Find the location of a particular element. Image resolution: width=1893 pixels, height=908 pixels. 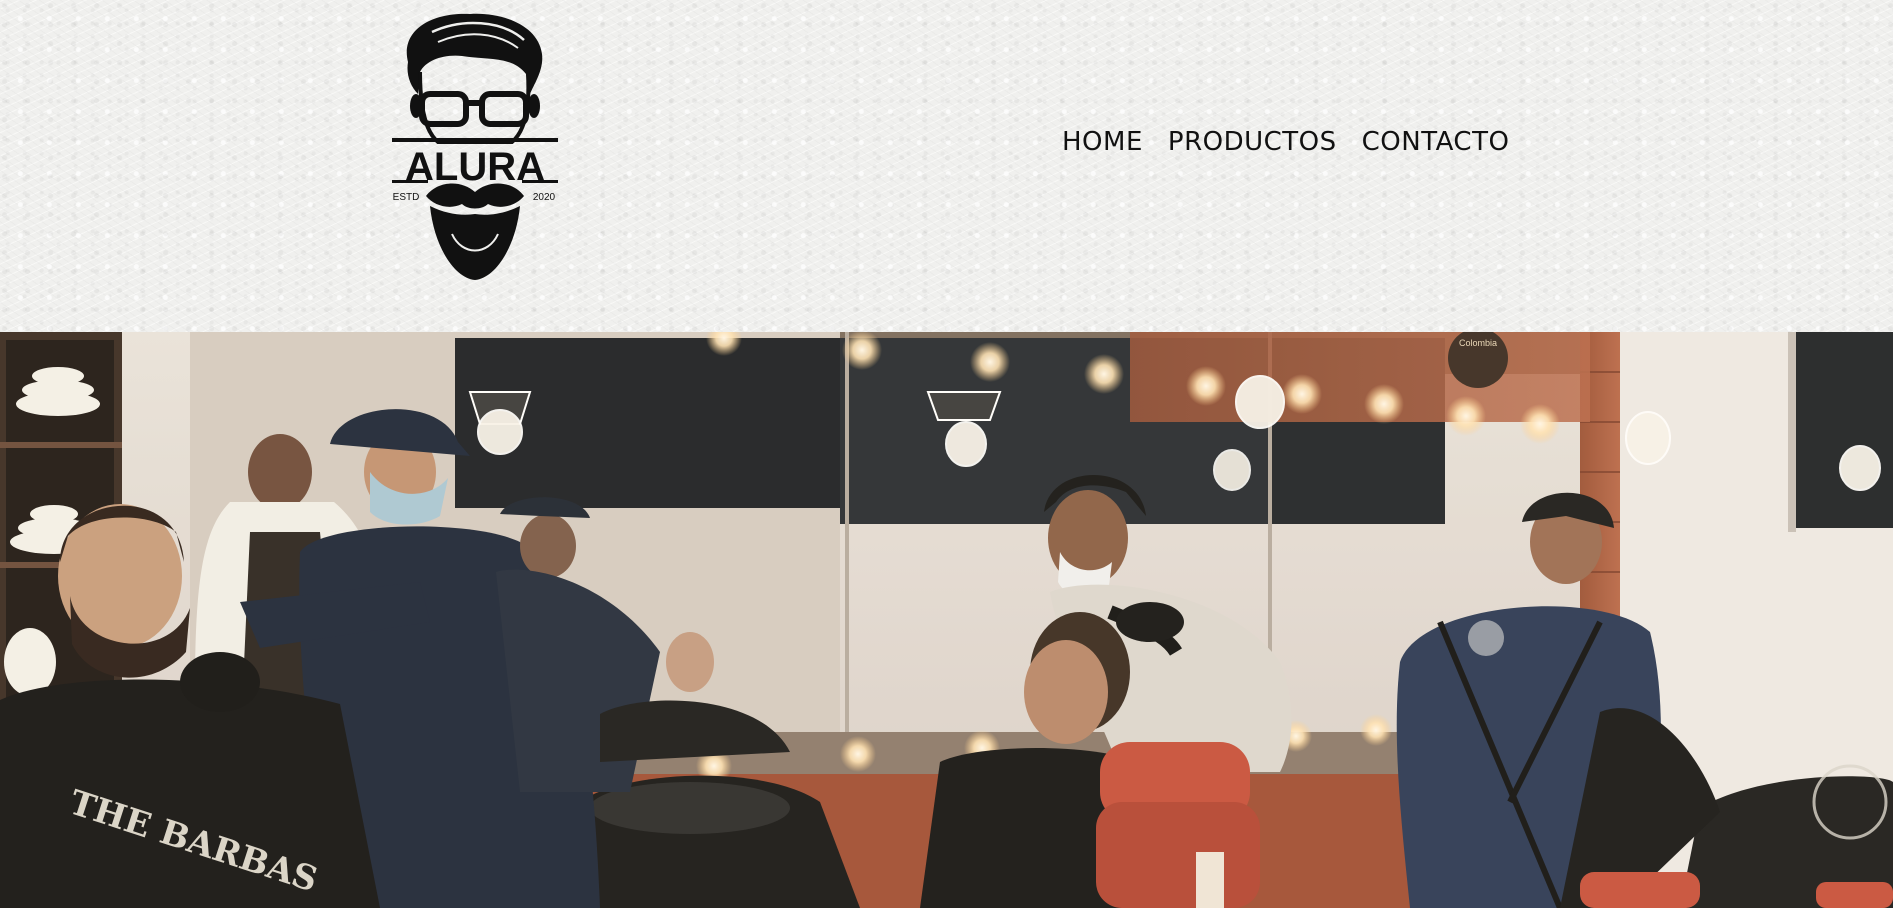

nav-contacto-link: CONTACTO is located at coordinates (1436, 142).